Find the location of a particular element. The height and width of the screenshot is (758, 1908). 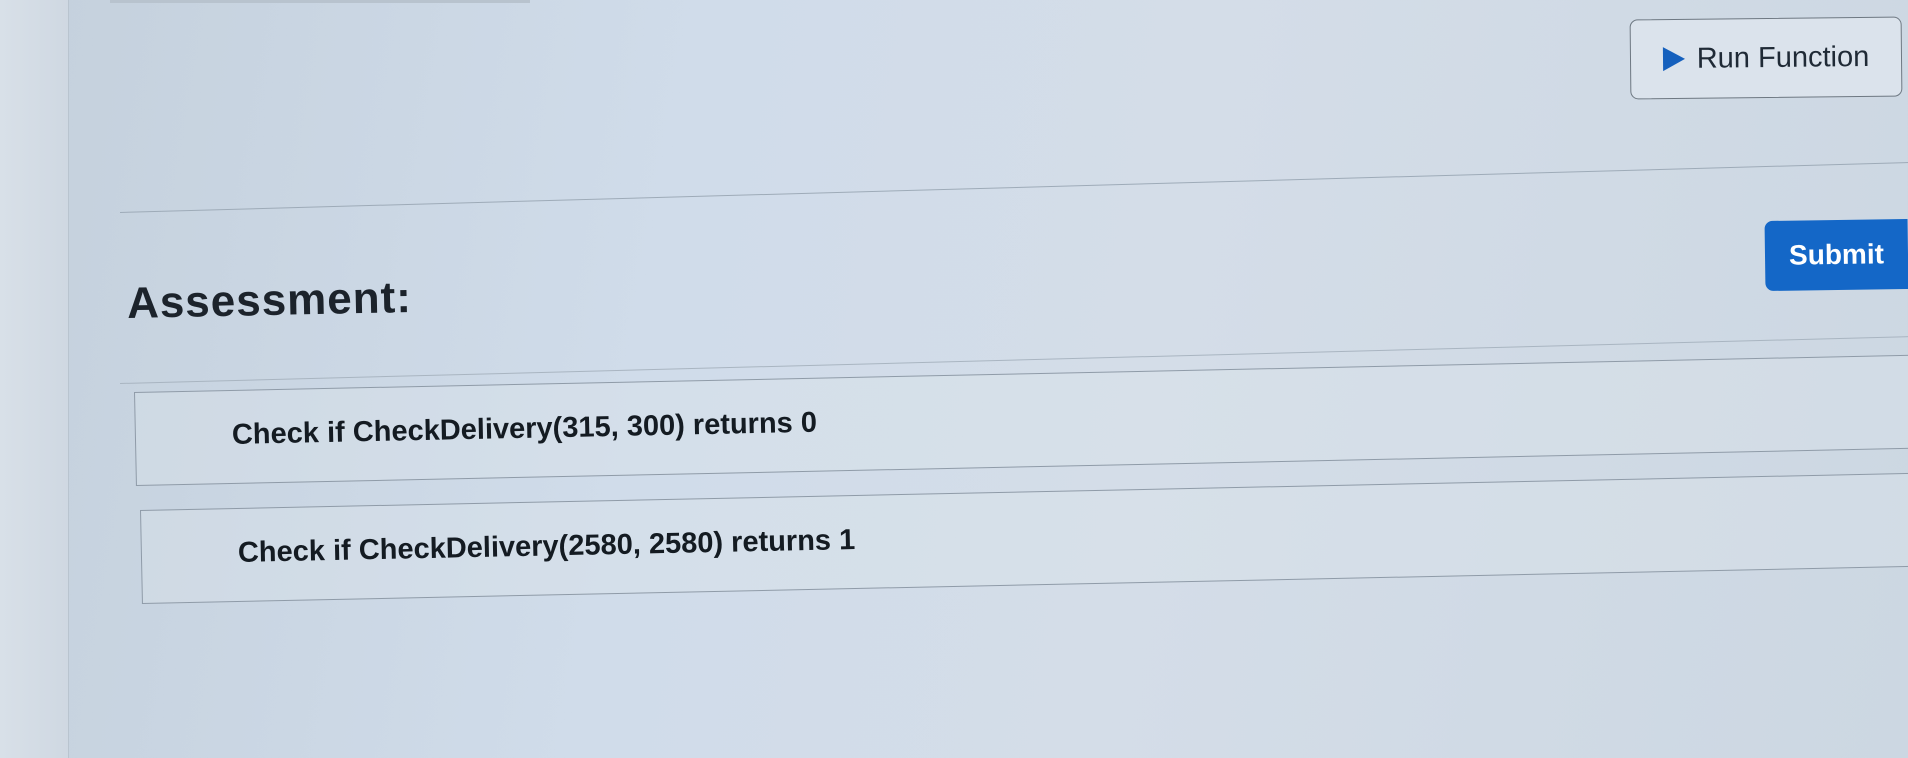

left-panel-edge is located at coordinates (34, 379).